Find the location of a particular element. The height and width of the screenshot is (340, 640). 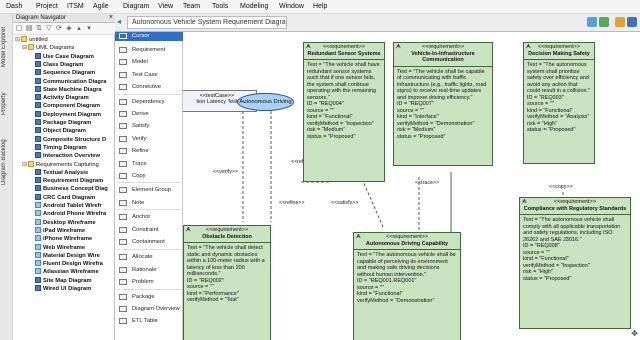

menu-team: Team is located at coordinates (191, 6).